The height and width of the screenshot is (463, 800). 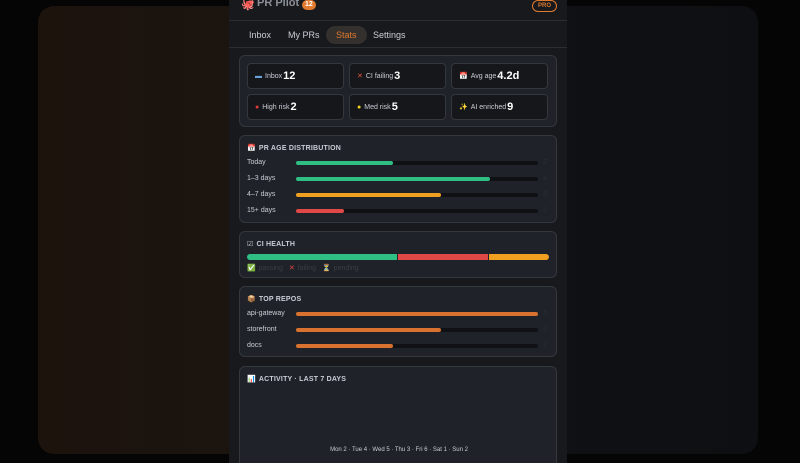 I want to click on row-label: 4–7 days, so click(x=261, y=194).